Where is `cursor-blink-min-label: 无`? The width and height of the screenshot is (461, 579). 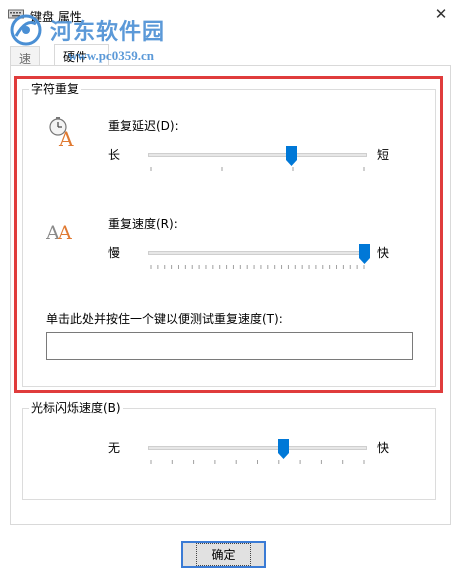 cursor-blink-min-label: 无 is located at coordinates (114, 448).